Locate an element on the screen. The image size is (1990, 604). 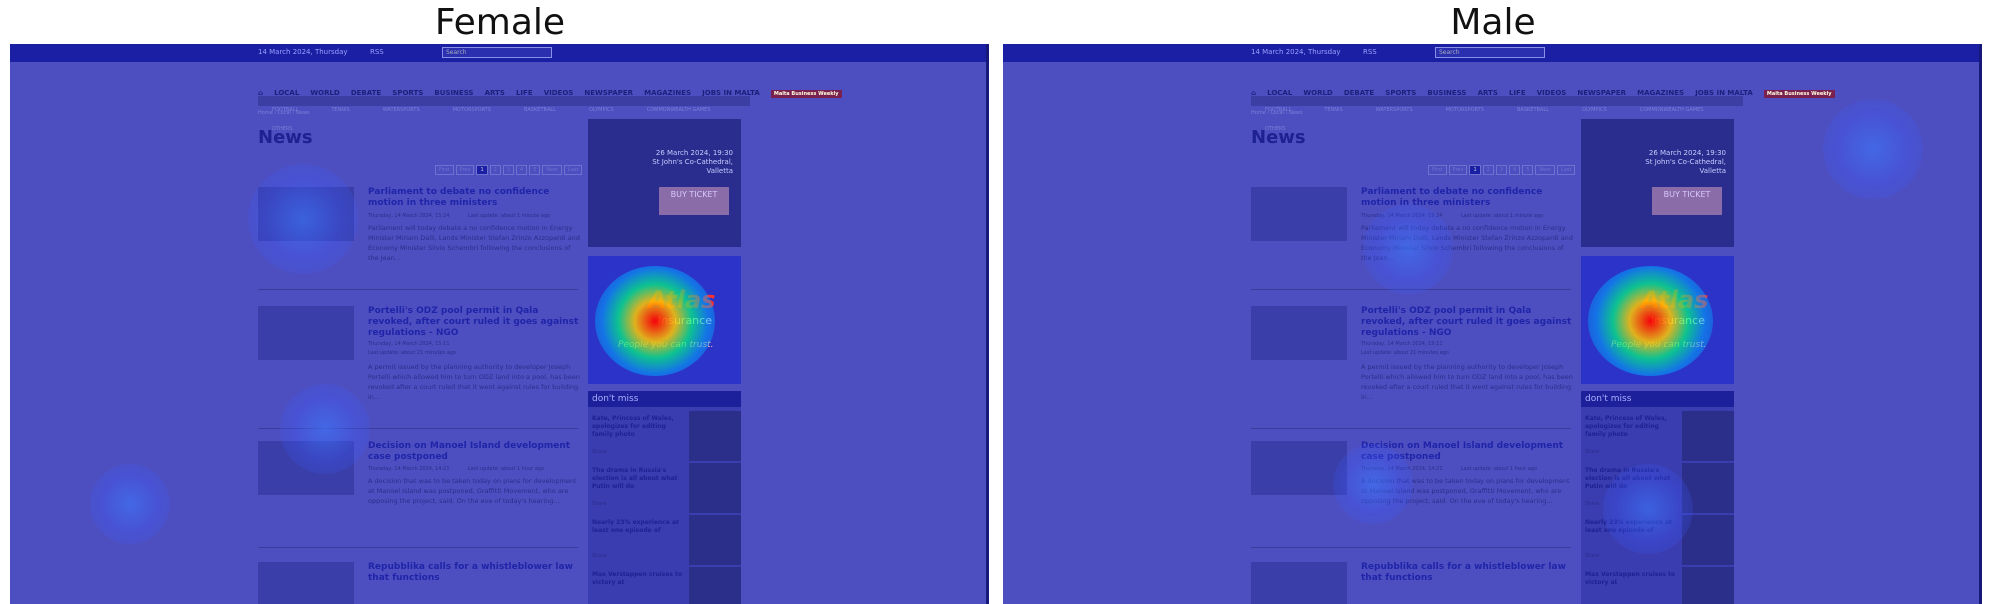
ad-tagline: People you can trust. is located at coordinates (666, 345).